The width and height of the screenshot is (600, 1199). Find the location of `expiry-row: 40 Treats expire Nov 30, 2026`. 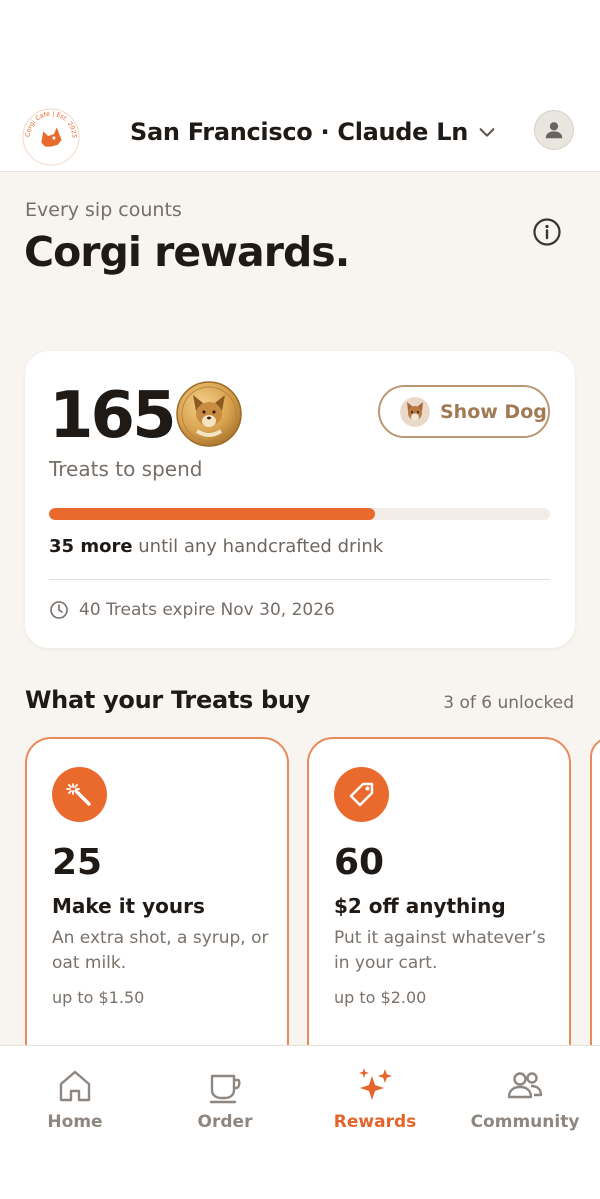

expiry-row: 40 Treats expire Nov 30, 2026 is located at coordinates (192, 610).